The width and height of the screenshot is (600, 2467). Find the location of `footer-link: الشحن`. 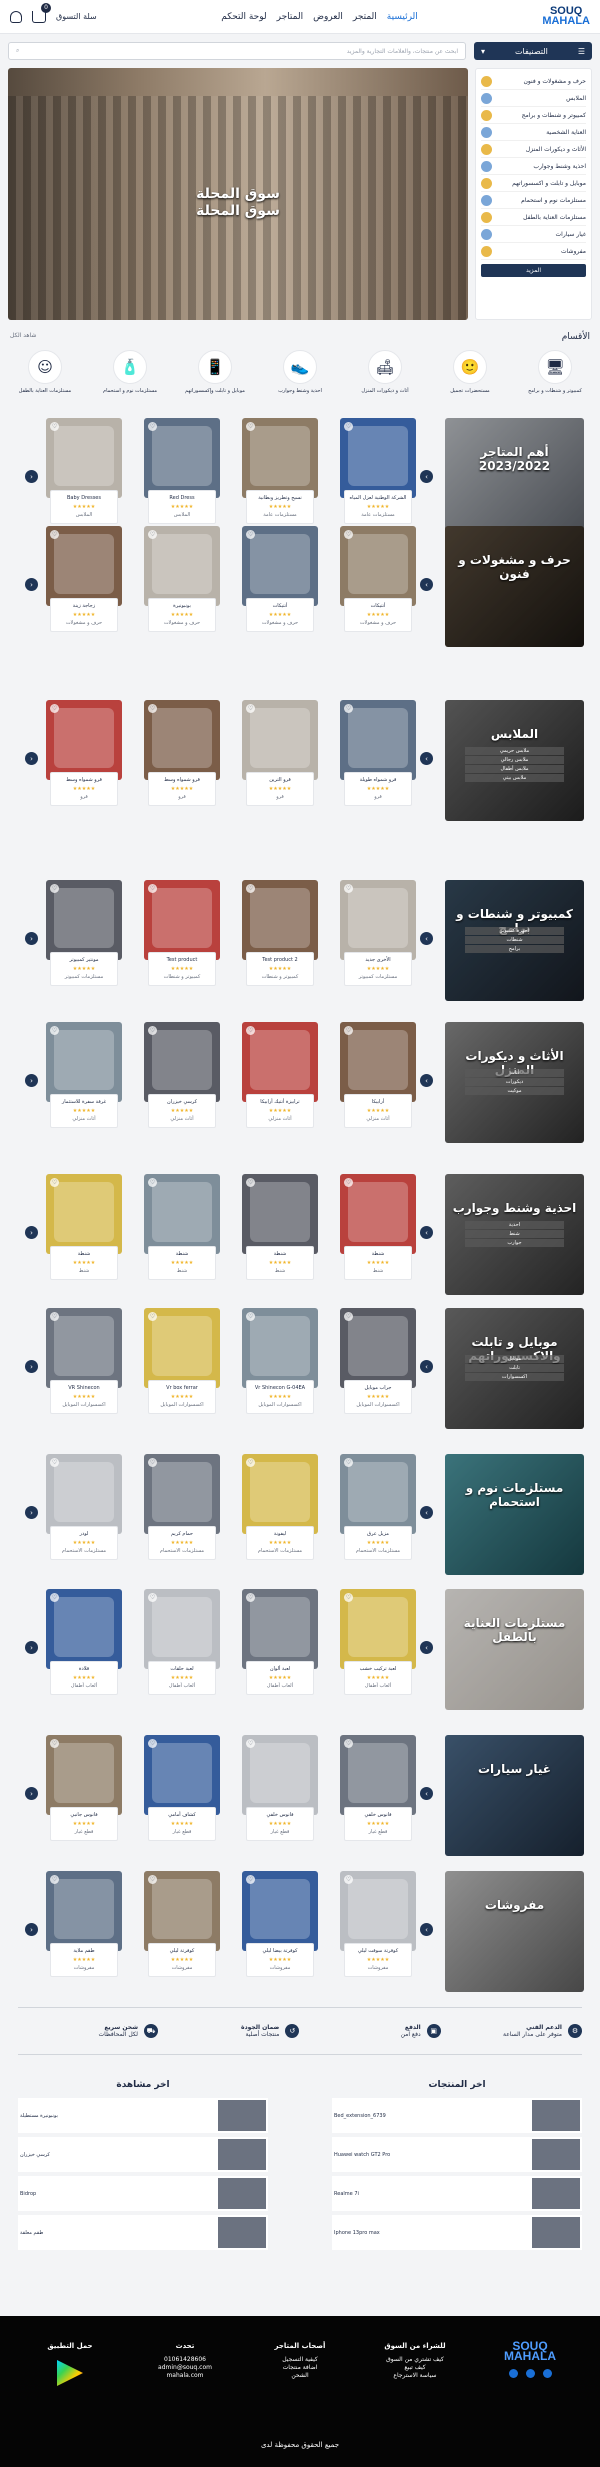

footer-link: الشحن is located at coordinates (300, 2376).